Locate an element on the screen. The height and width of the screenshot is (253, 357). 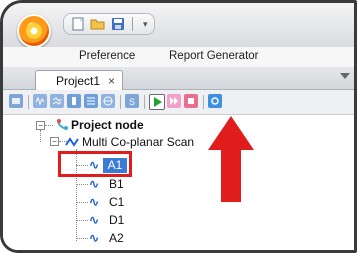
qat-separator is located at coordinates (132, 24).